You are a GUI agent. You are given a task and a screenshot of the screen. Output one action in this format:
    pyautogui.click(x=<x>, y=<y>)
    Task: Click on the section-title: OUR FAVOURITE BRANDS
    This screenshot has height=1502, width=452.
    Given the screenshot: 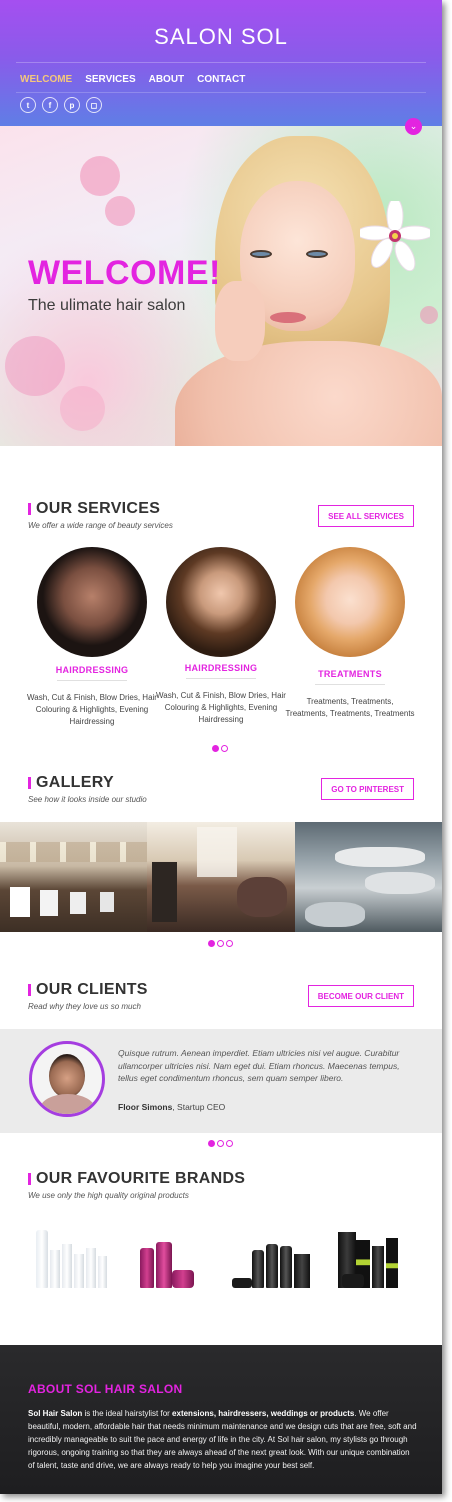 What is the action you would take?
    pyautogui.click(x=136, y=1179)
    